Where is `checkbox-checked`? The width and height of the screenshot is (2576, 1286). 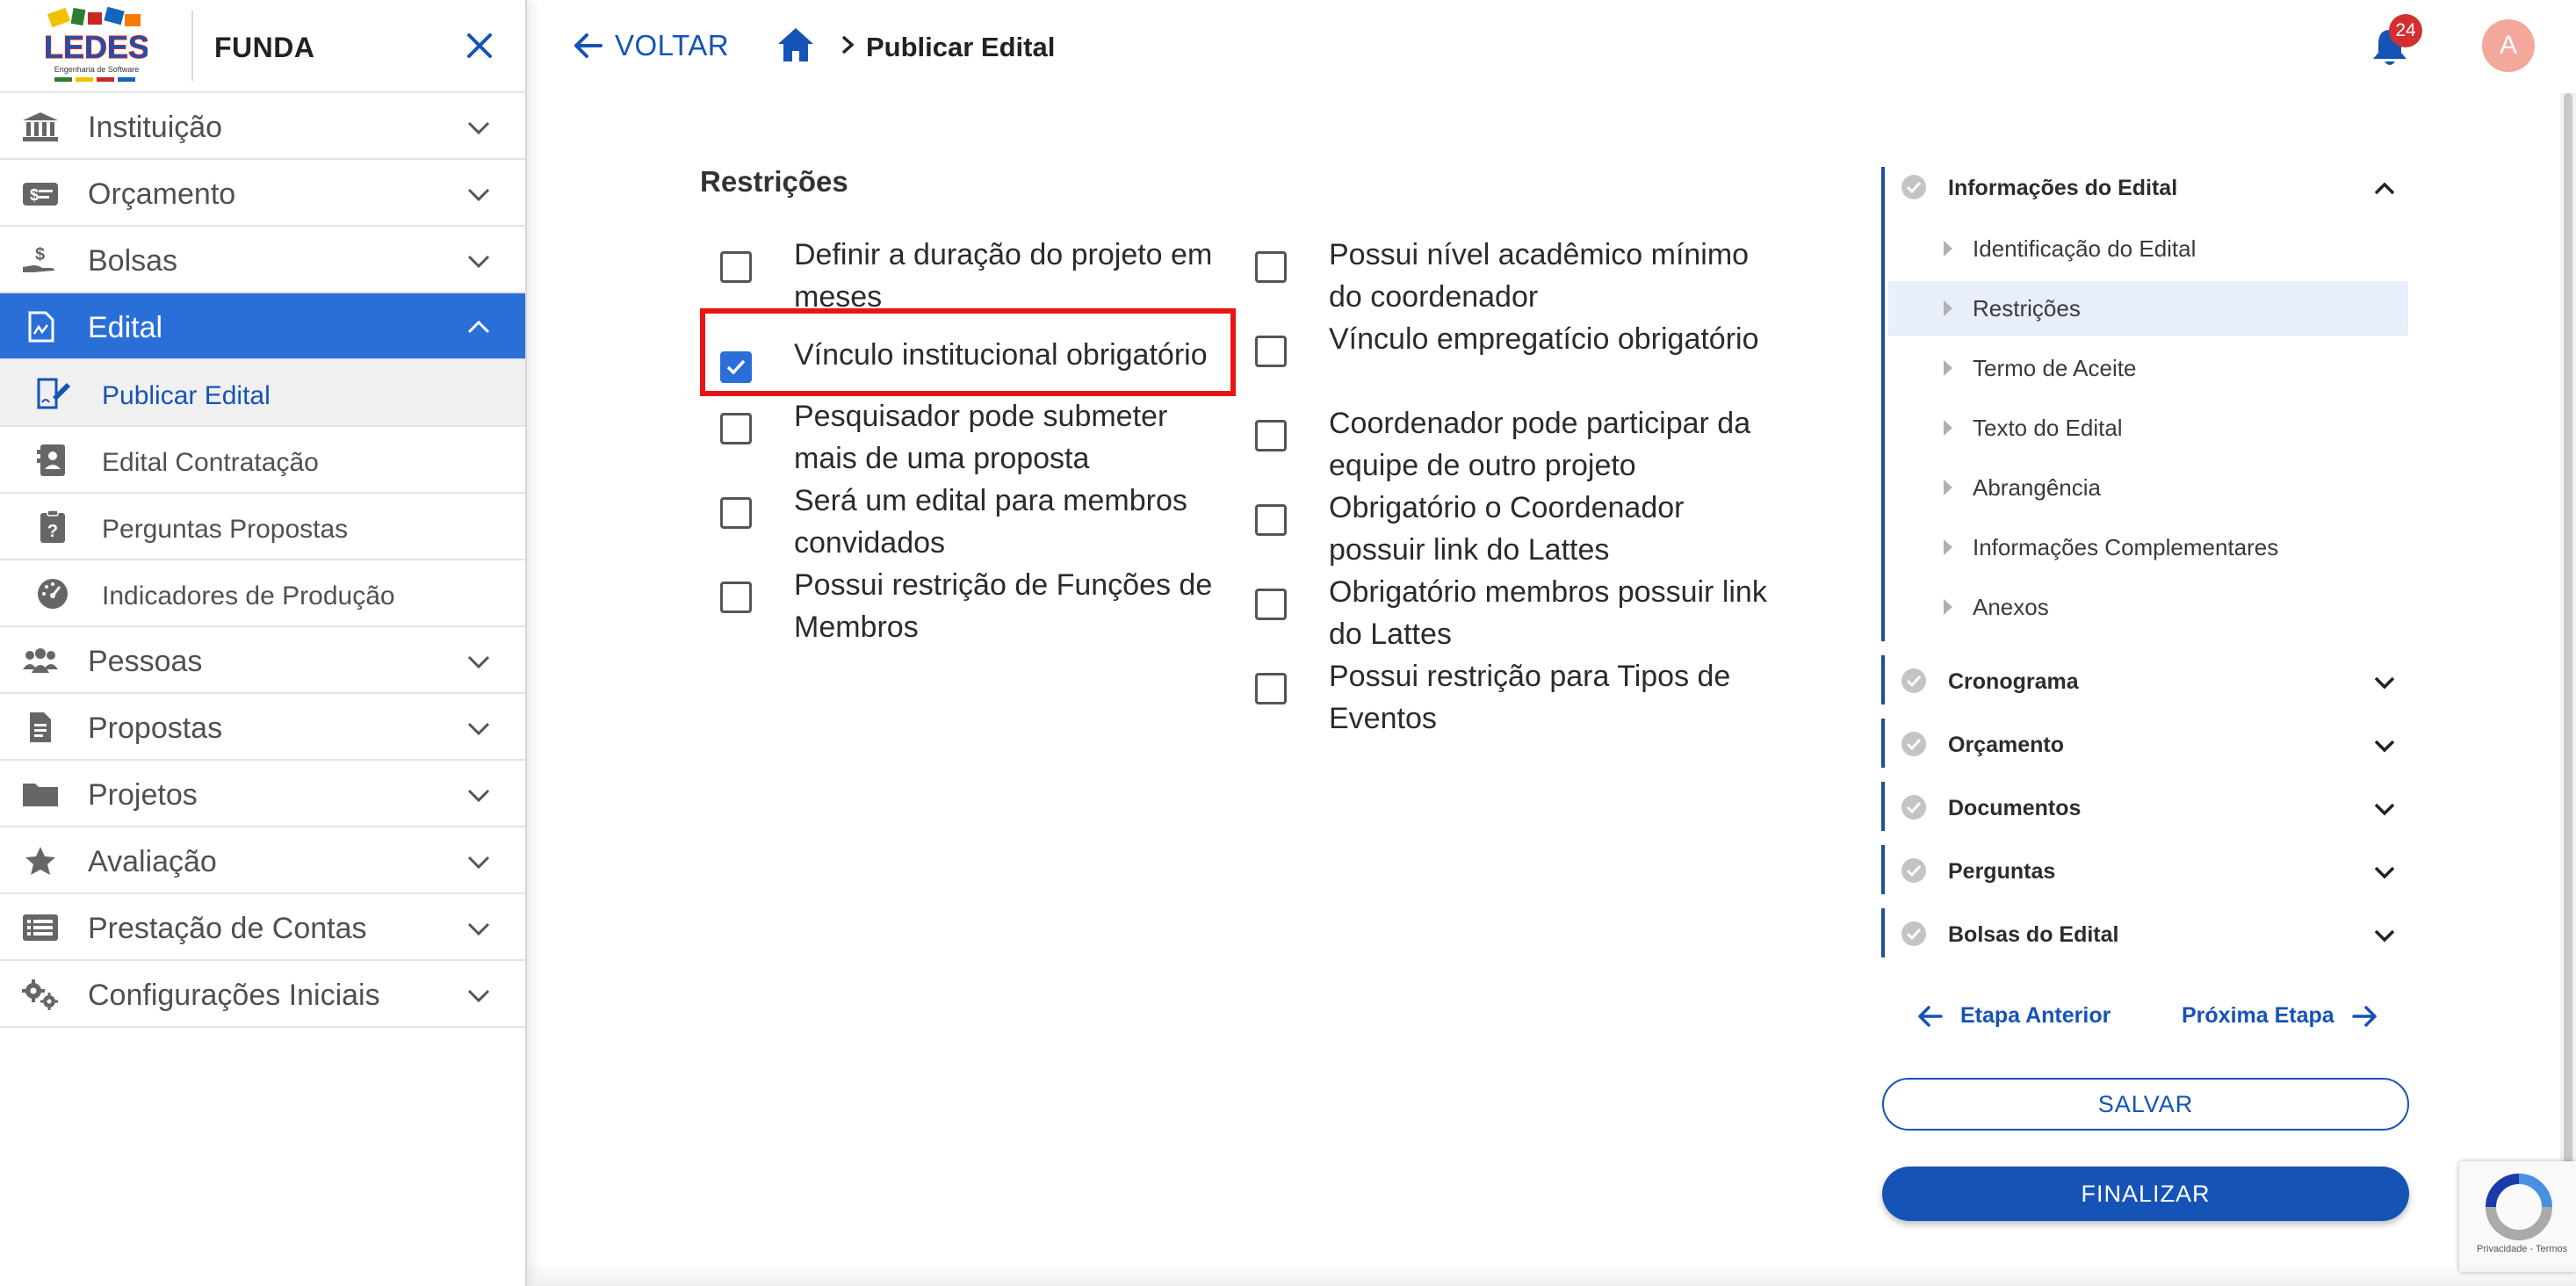
checkbox-checked is located at coordinates (736, 367).